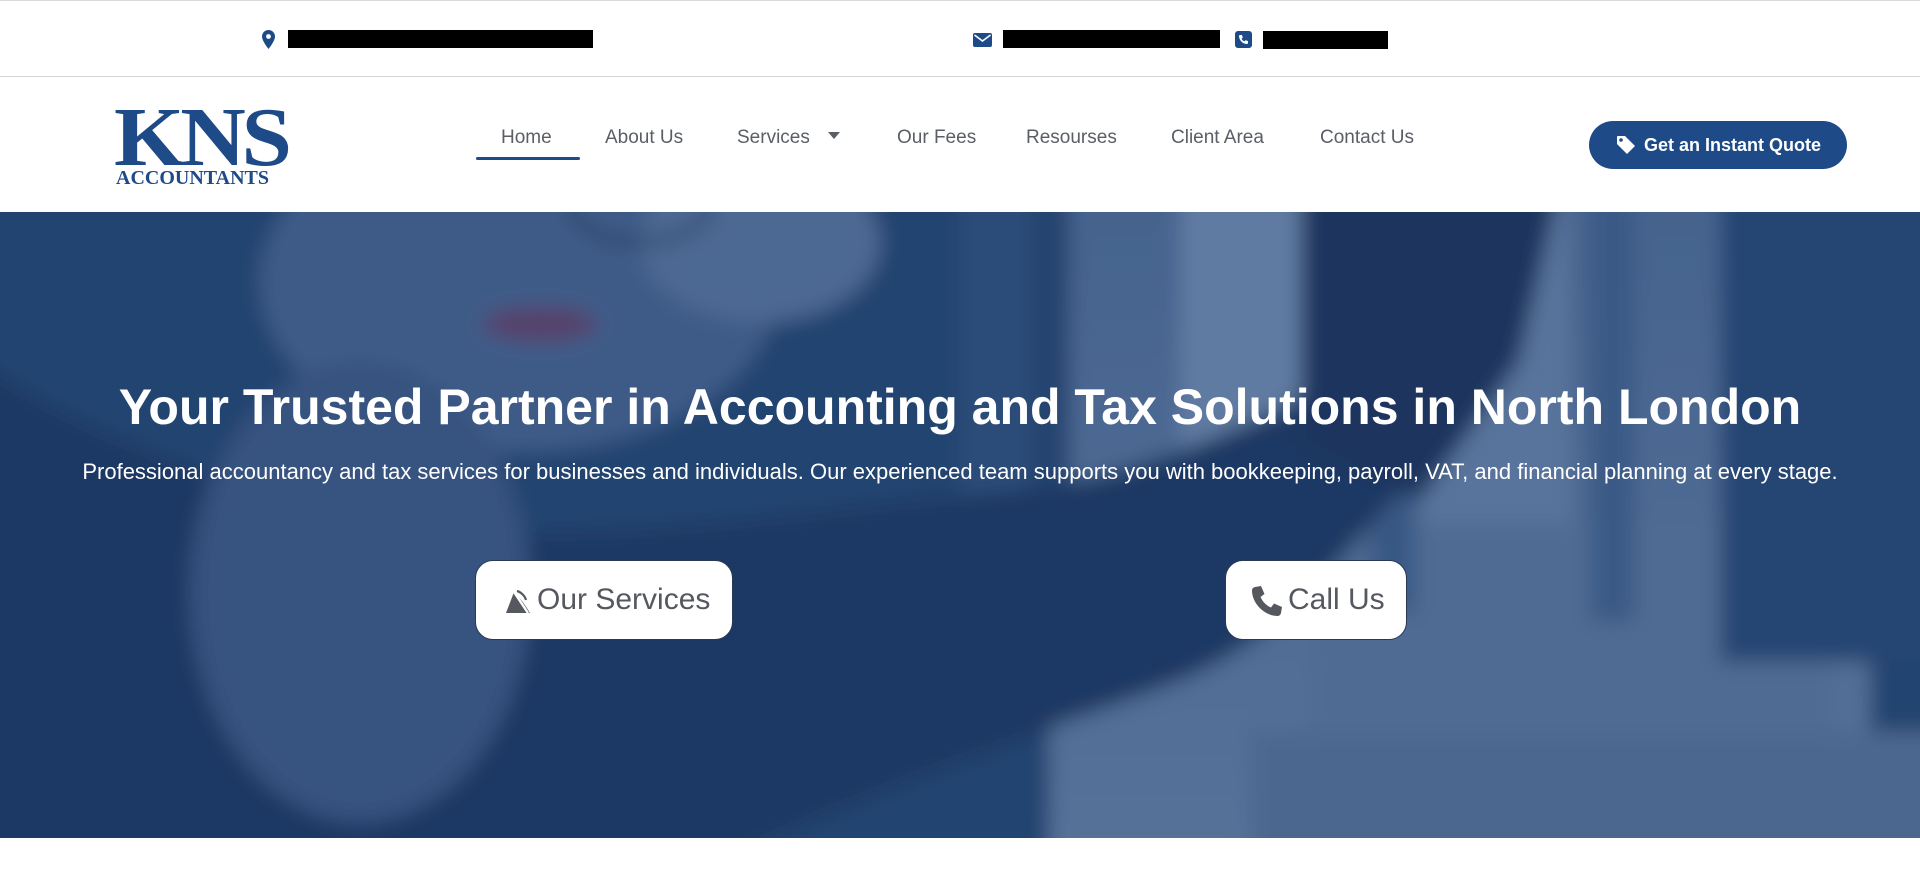 This screenshot has width=1920, height=880. I want to click on nav-label-client-area: Client Area, so click(1217, 137).